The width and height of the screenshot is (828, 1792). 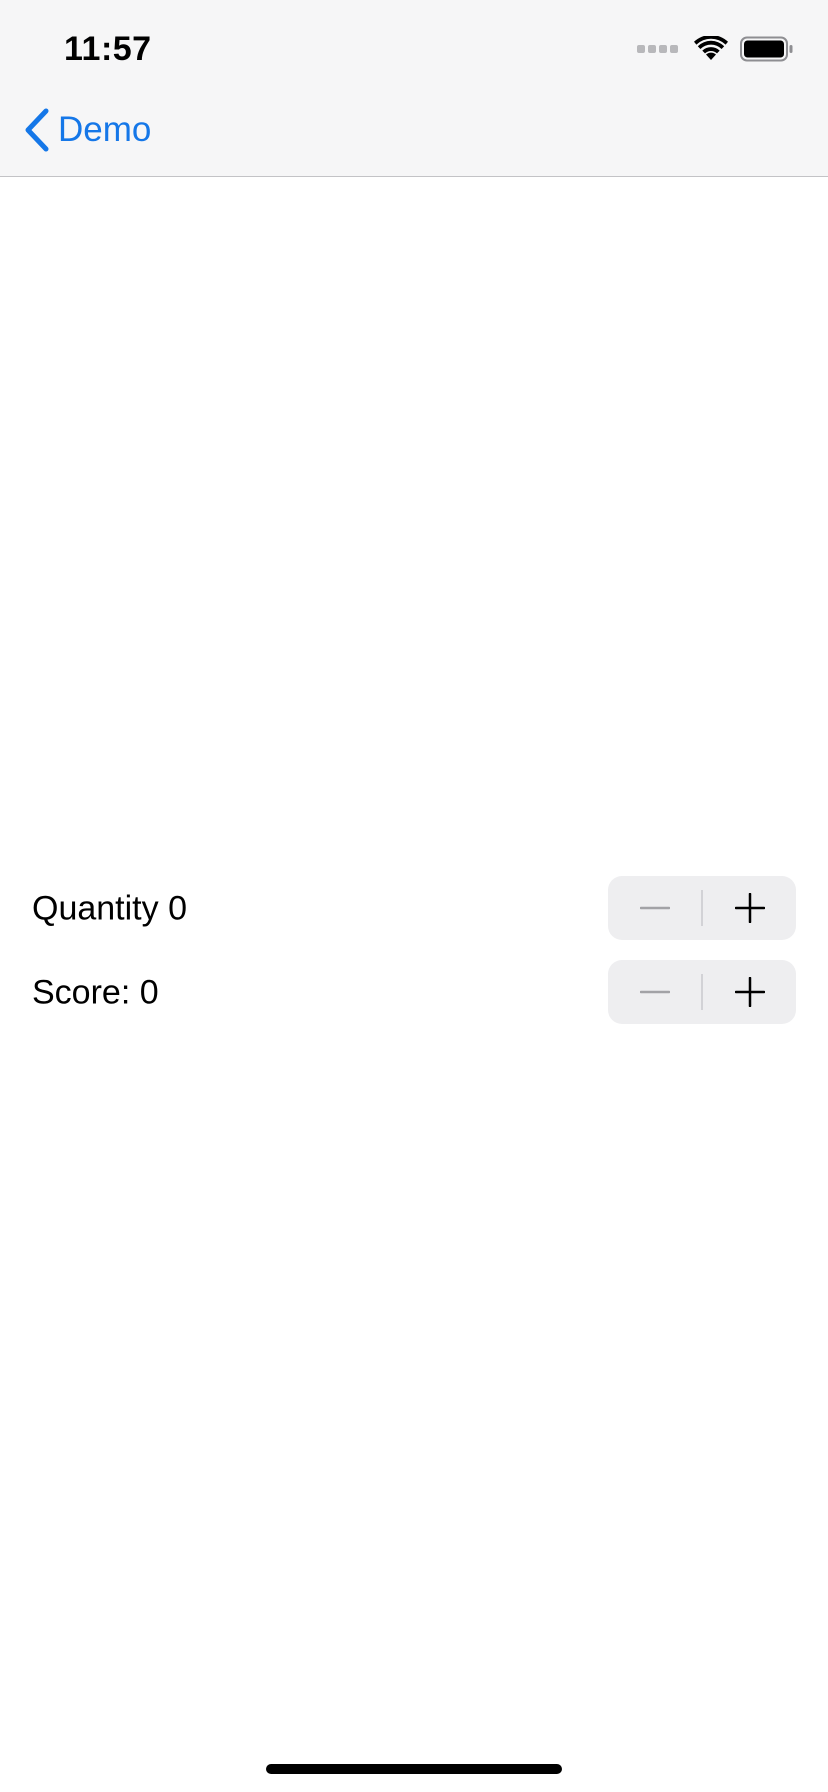 I want to click on home-indicator, so click(x=414, y=1769).